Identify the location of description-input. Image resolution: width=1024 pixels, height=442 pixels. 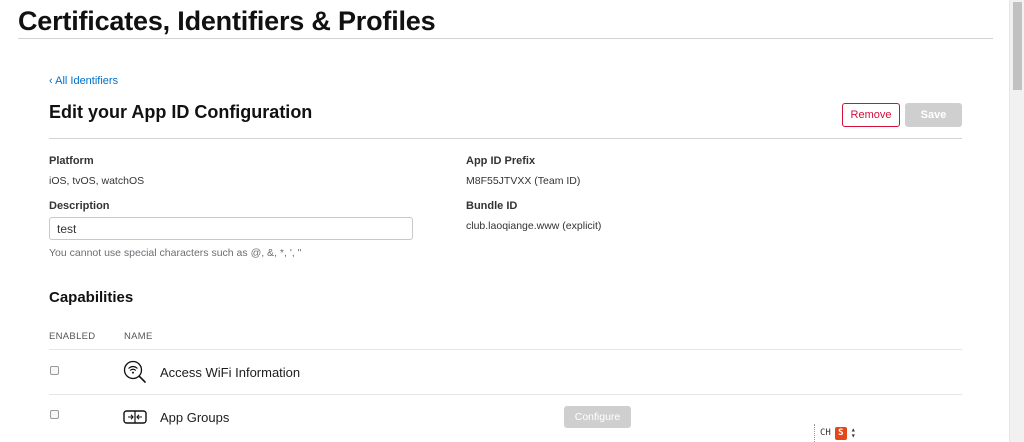
(231, 228).